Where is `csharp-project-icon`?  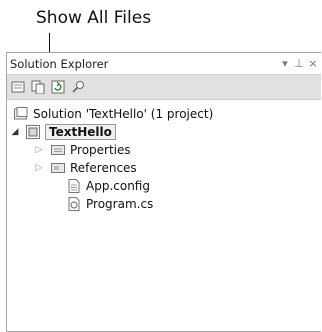 csharp-project-icon is located at coordinates (33, 132).